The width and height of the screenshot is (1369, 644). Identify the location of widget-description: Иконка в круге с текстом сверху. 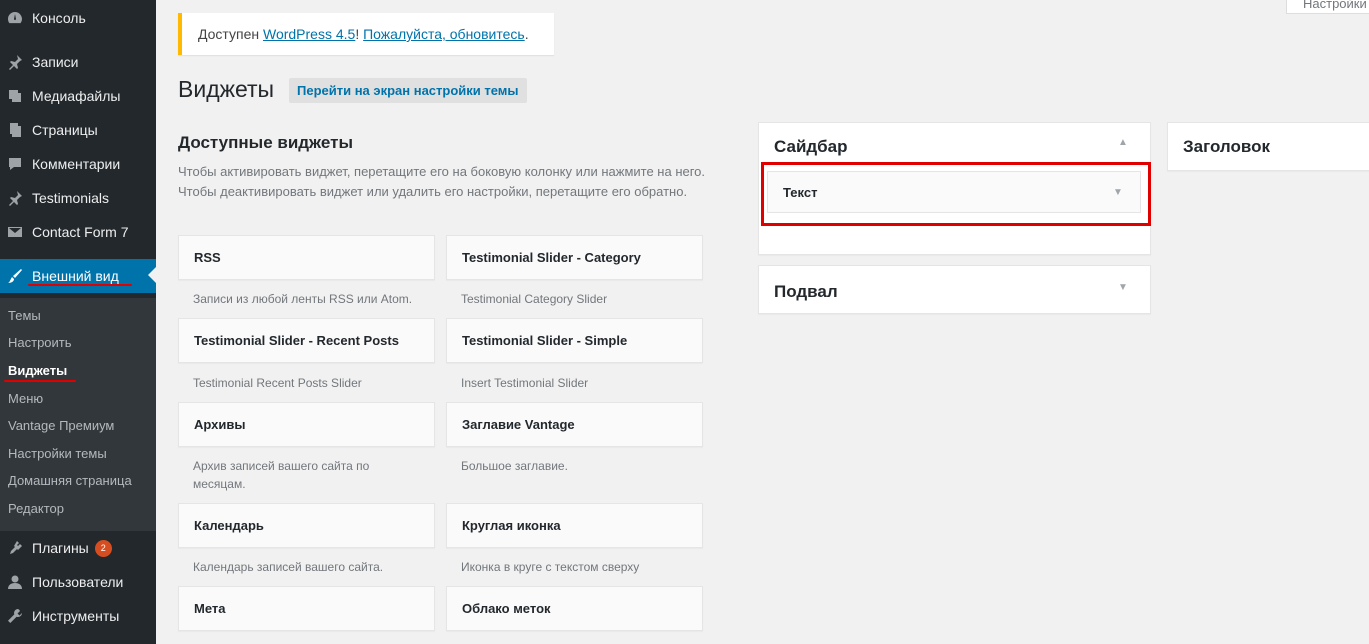
(550, 567).